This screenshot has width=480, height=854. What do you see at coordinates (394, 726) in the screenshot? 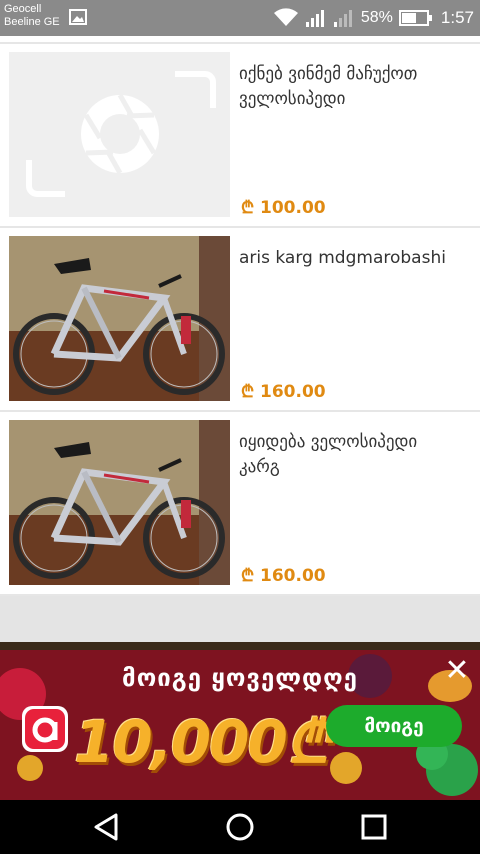
I see `ad-cta-button: მოიგე` at bounding box center [394, 726].